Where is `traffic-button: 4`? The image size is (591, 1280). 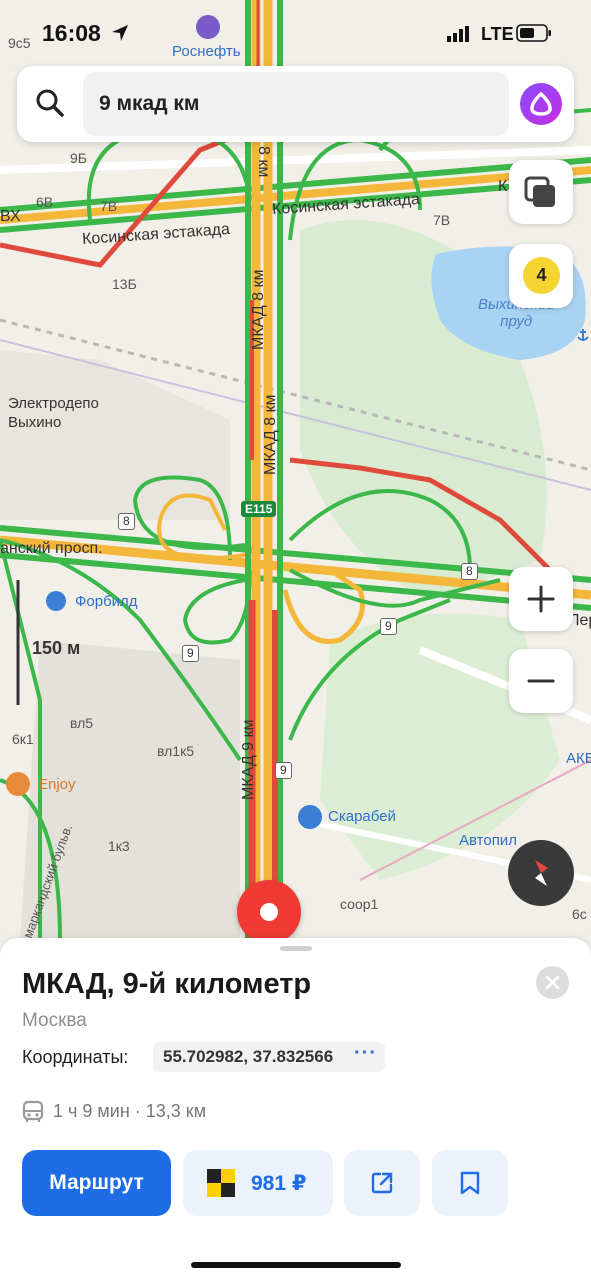 traffic-button: 4 is located at coordinates (541, 276).